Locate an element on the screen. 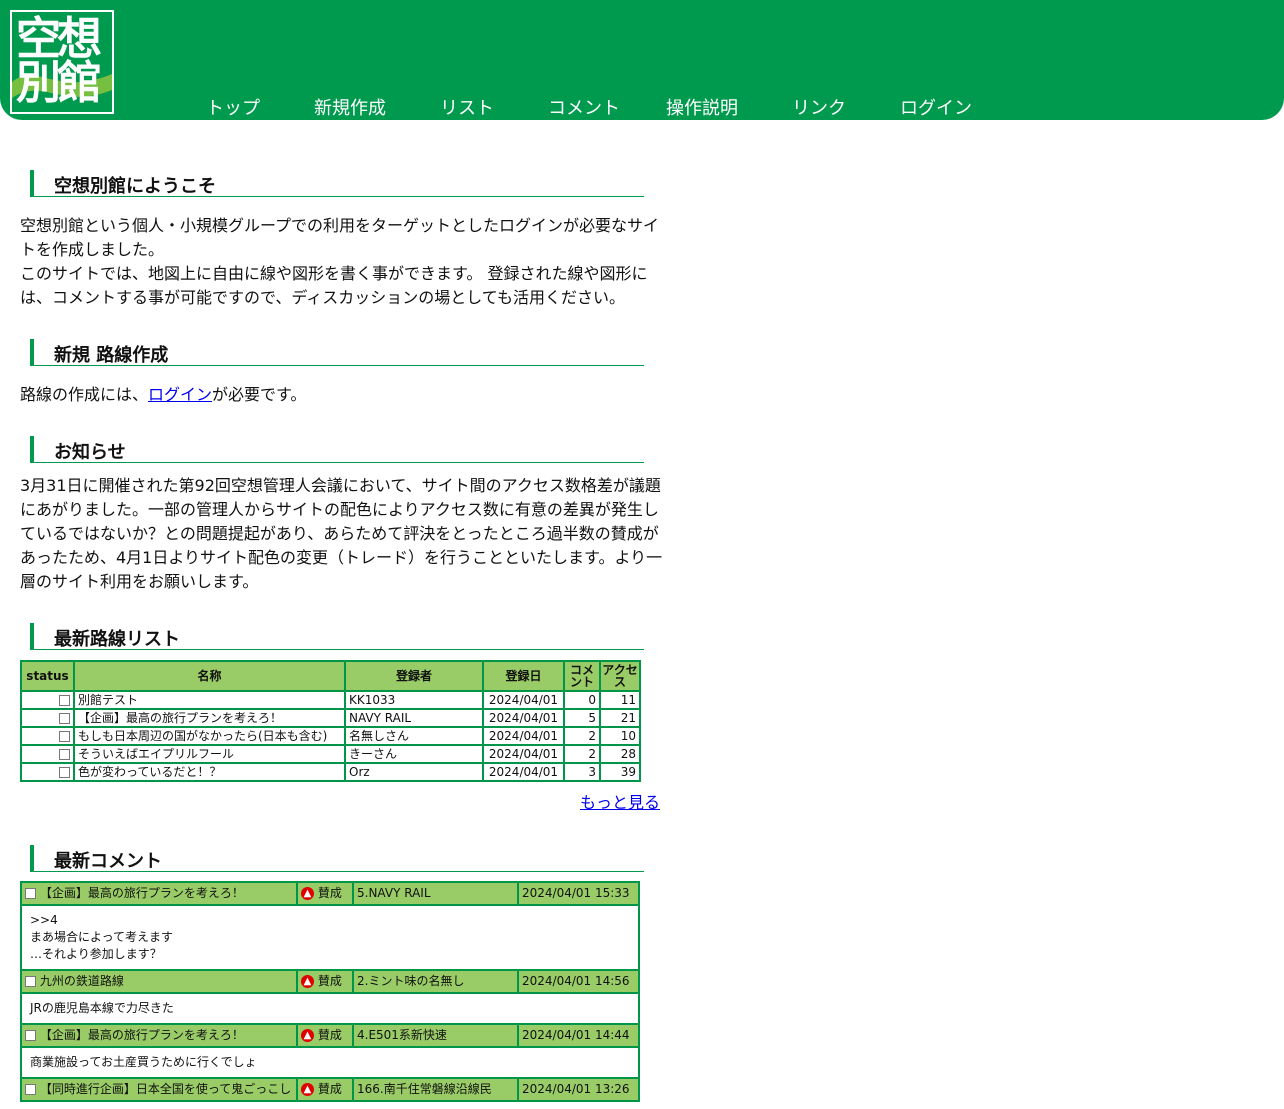  comment-user: 5.NAVY RAIL is located at coordinates (435, 893).